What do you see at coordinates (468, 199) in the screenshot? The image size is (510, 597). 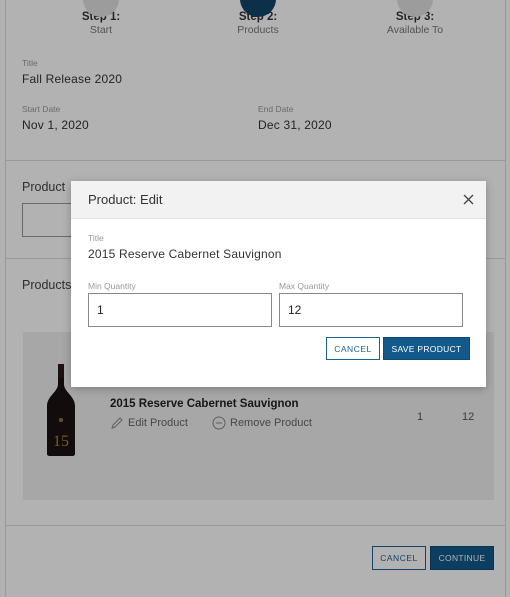 I see `close-icon` at bounding box center [468, 199].